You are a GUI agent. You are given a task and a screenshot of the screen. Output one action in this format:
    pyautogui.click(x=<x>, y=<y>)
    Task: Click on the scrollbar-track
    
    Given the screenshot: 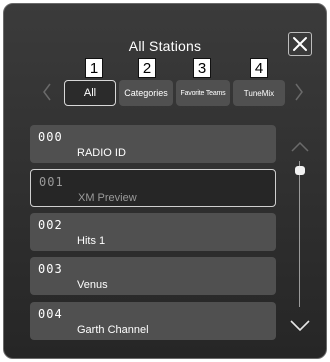 What is the action you would take?
    pyautogui.click(x=299, y=234)
    